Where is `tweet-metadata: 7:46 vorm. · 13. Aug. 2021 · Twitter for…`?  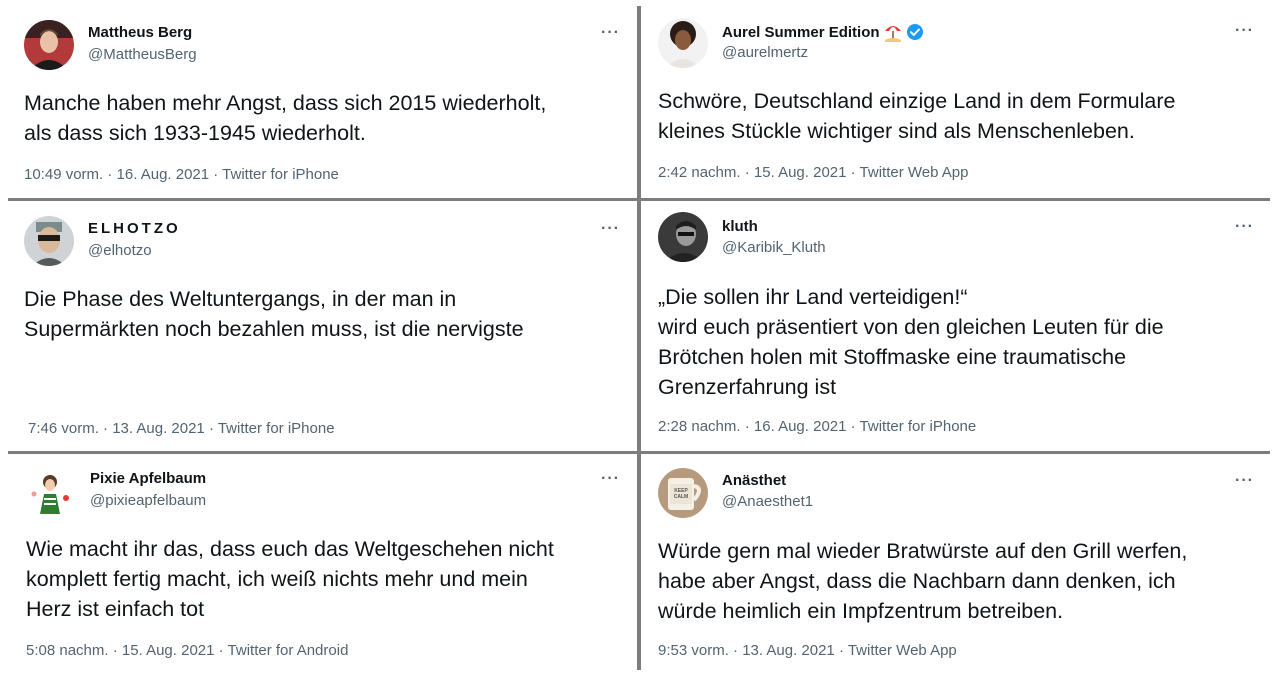
tweet-metadata: 7:46 vorm. · 13. Aug. 2021 · Twitter for… is located at coordinates (181, 428).